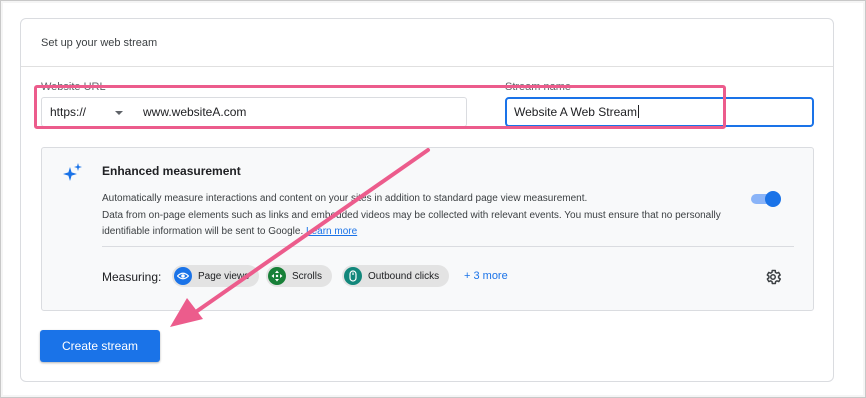  Describe the element at coordinates (183, 276) in the screenshot. I see `eye-icon` at that location.